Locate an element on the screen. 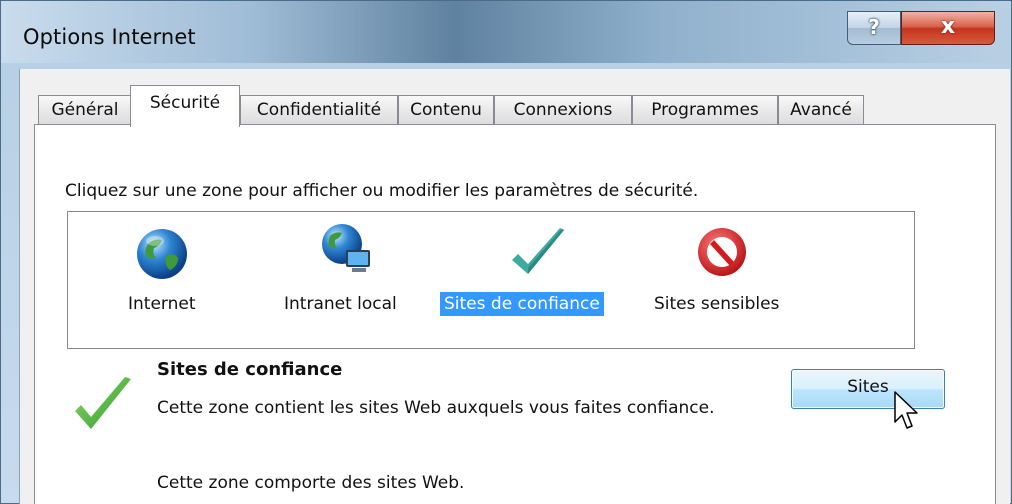 This screenshot has height=504, width=1012. help-button: ? is located at coordinates (874, 28).